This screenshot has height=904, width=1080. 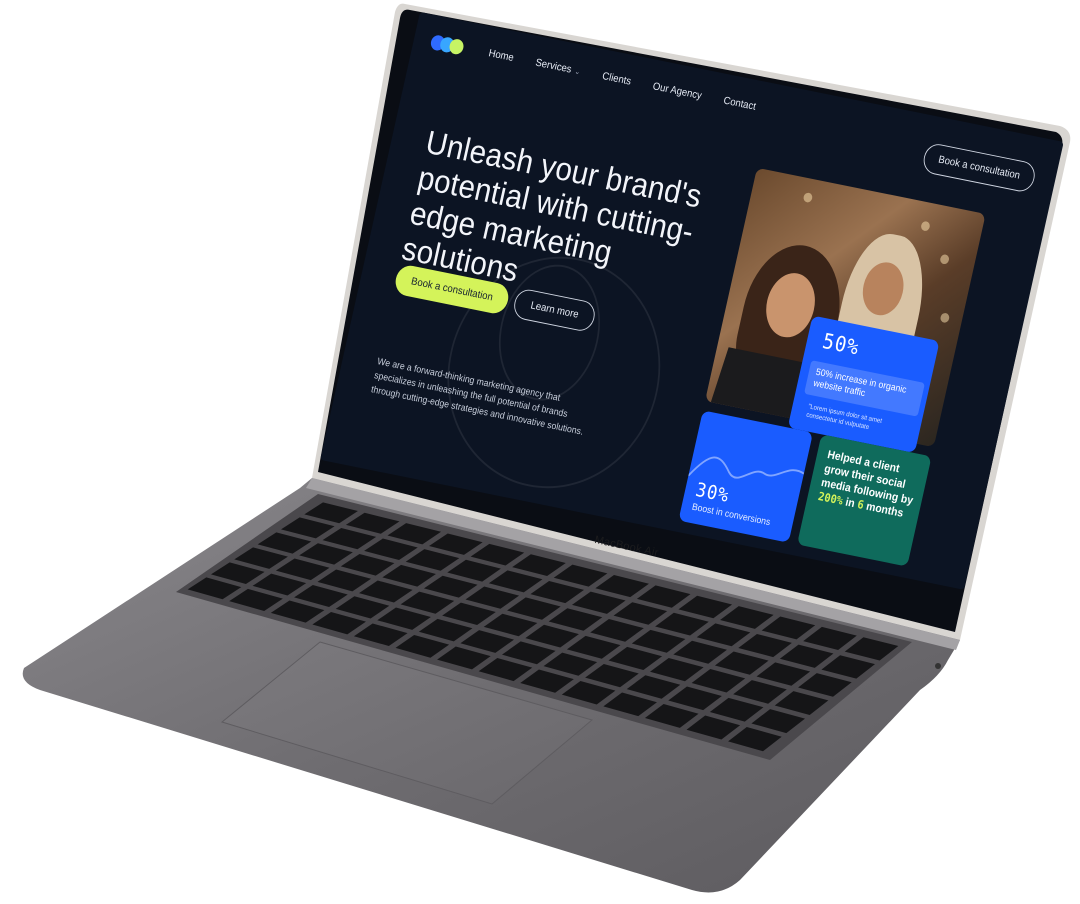 I want to click on organic-traffic-value: 50%, so click(x=841, y=345).